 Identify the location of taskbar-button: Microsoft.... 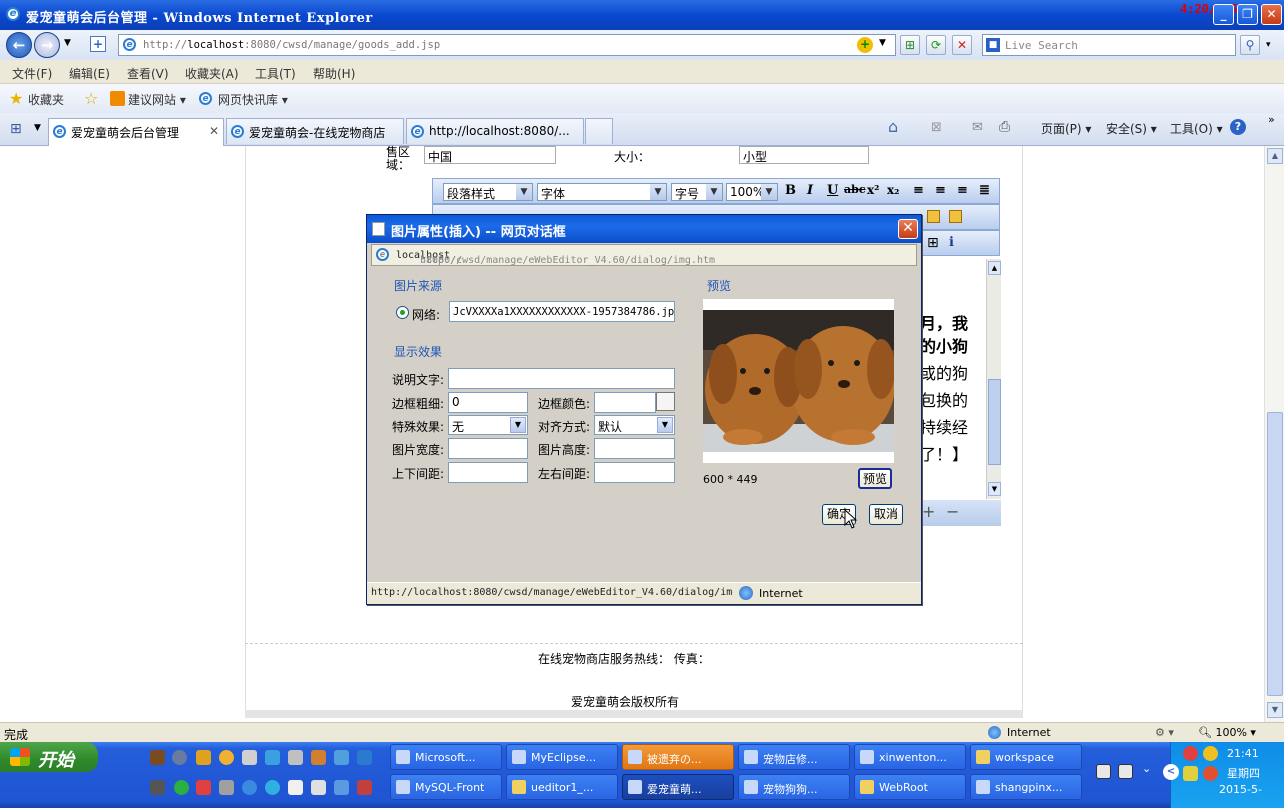
(446, 757).